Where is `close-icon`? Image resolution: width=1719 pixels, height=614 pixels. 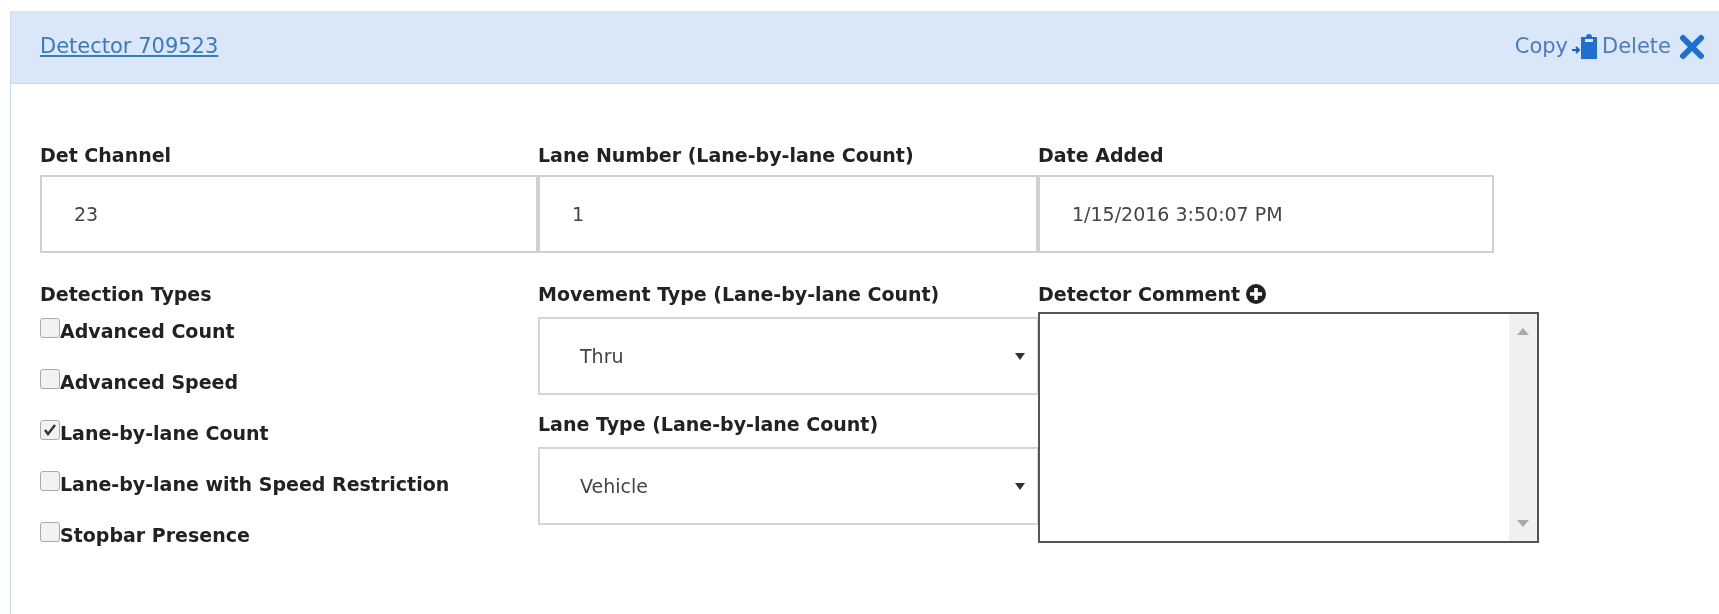
close-icon is located at coordinates (1692, 47).